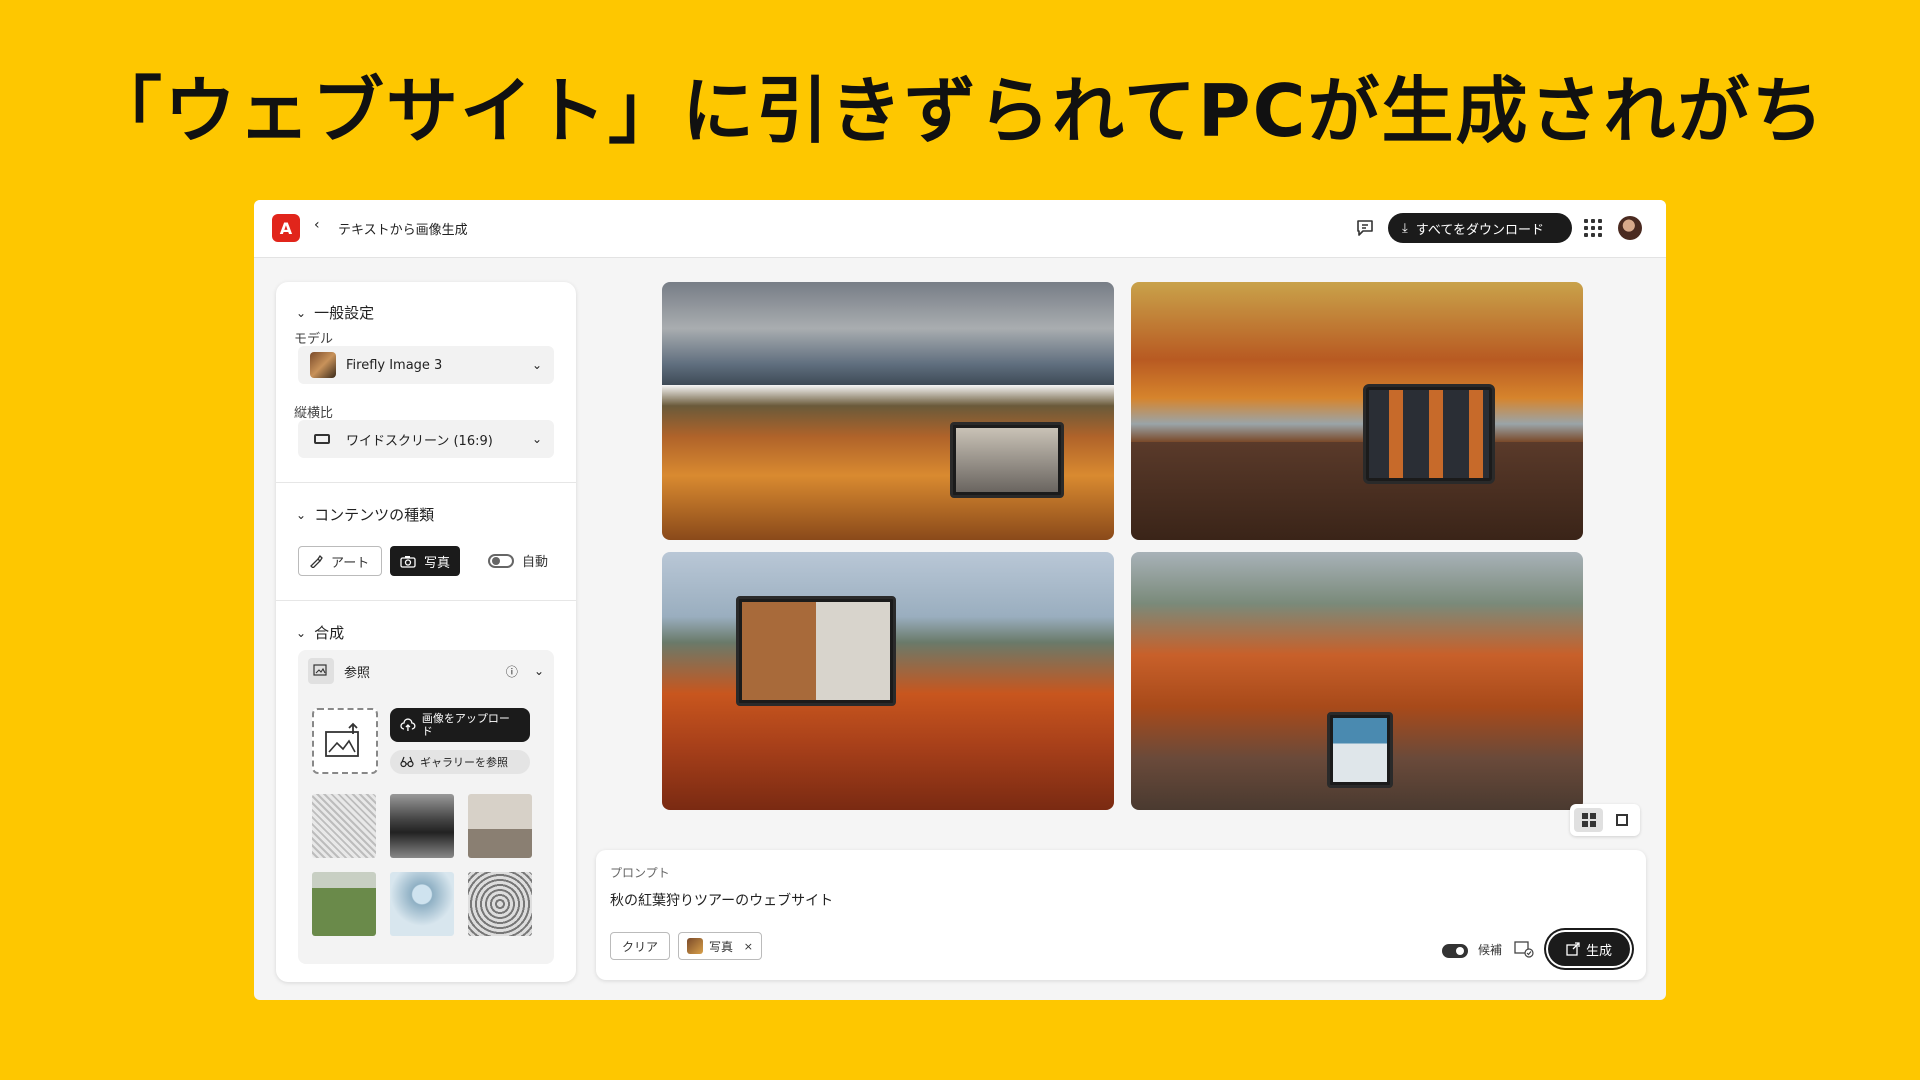 Image resolution: width=1920 pixels, height=1080 pixels. Describe the element at coordinates (437, 563) in the screenshot. I see `photo-label: 写真` at that location.